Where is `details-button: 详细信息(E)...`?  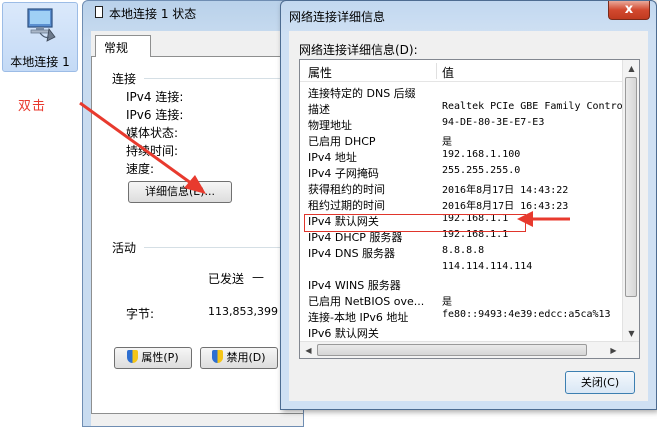 details-button: 详细信息(E)... is located at coordinates (180, 192).